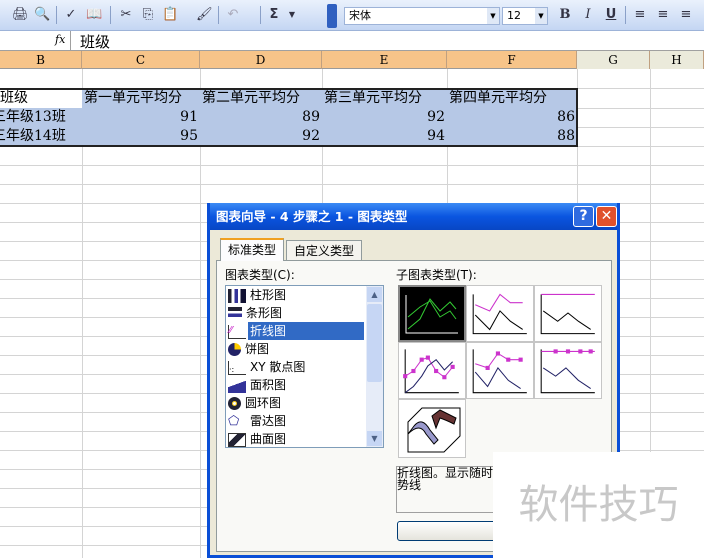  I want to click on cell-b4: 三年级14班, so click(41, 136).